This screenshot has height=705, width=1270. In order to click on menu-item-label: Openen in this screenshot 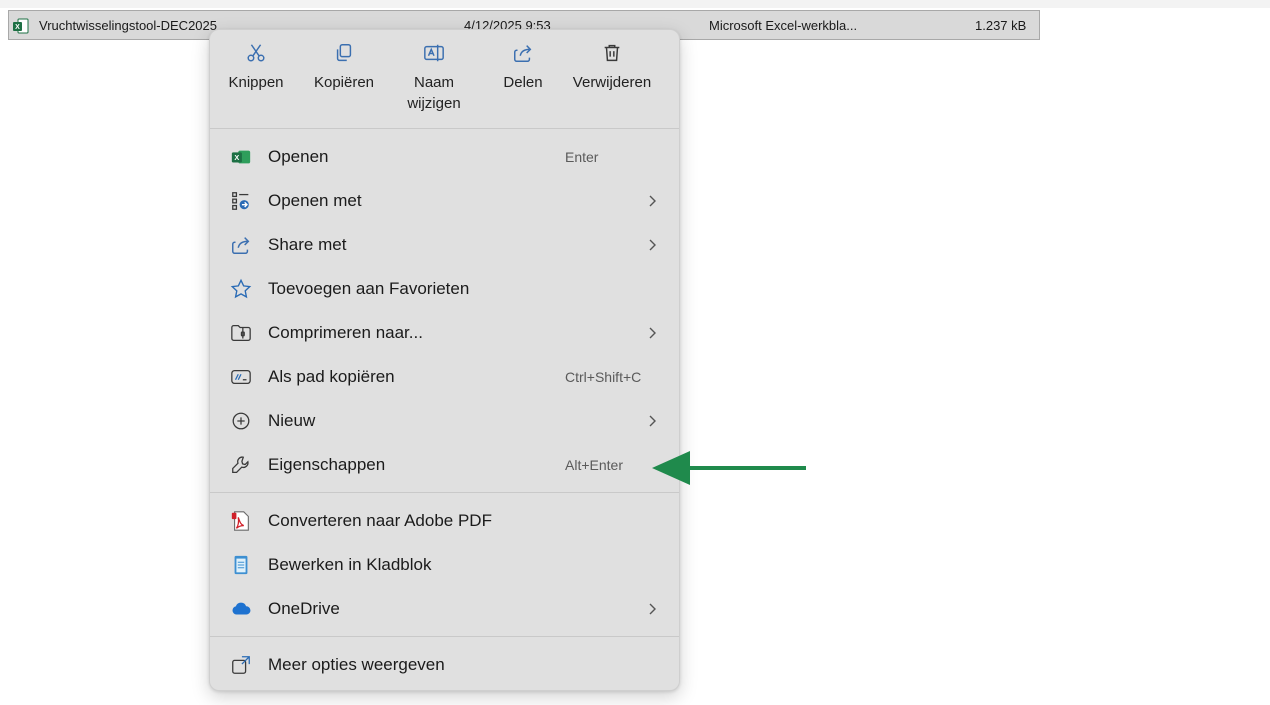, I will do `click(298, 156)`.